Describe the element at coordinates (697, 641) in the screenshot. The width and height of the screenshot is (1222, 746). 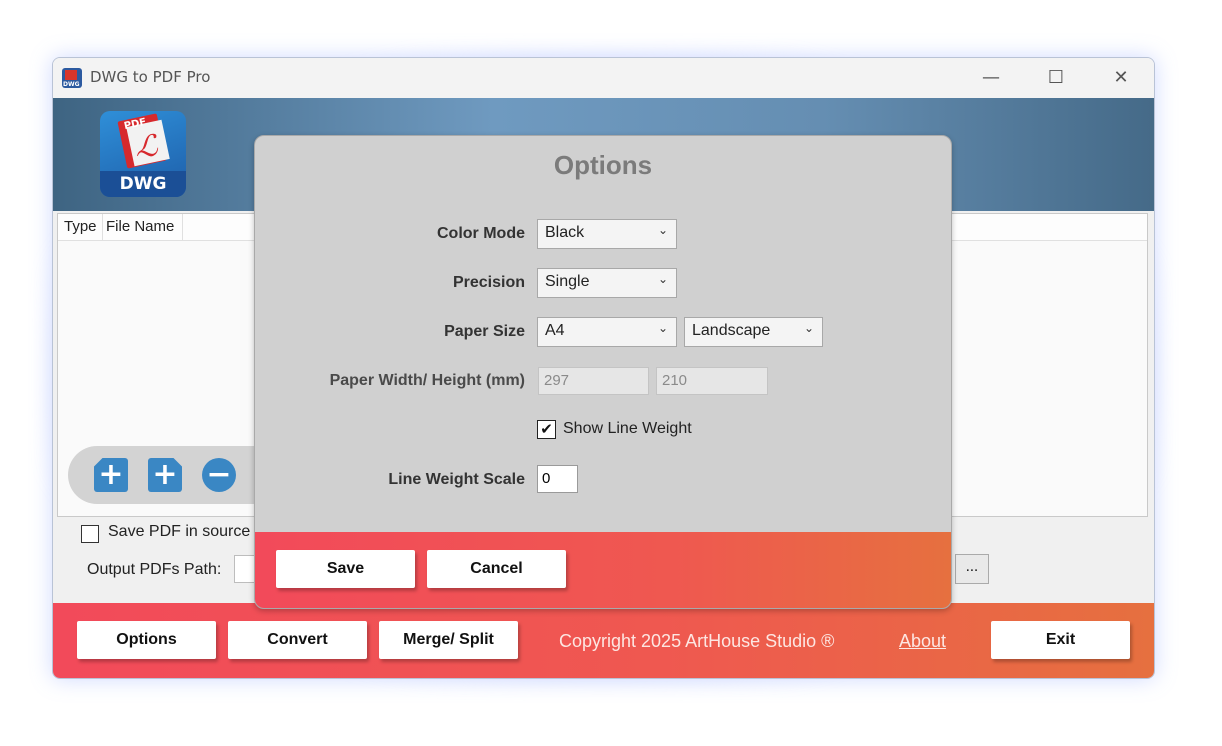
I see `copyright-text: Copyright 2025 ArtHouse Studio ®` at that location.